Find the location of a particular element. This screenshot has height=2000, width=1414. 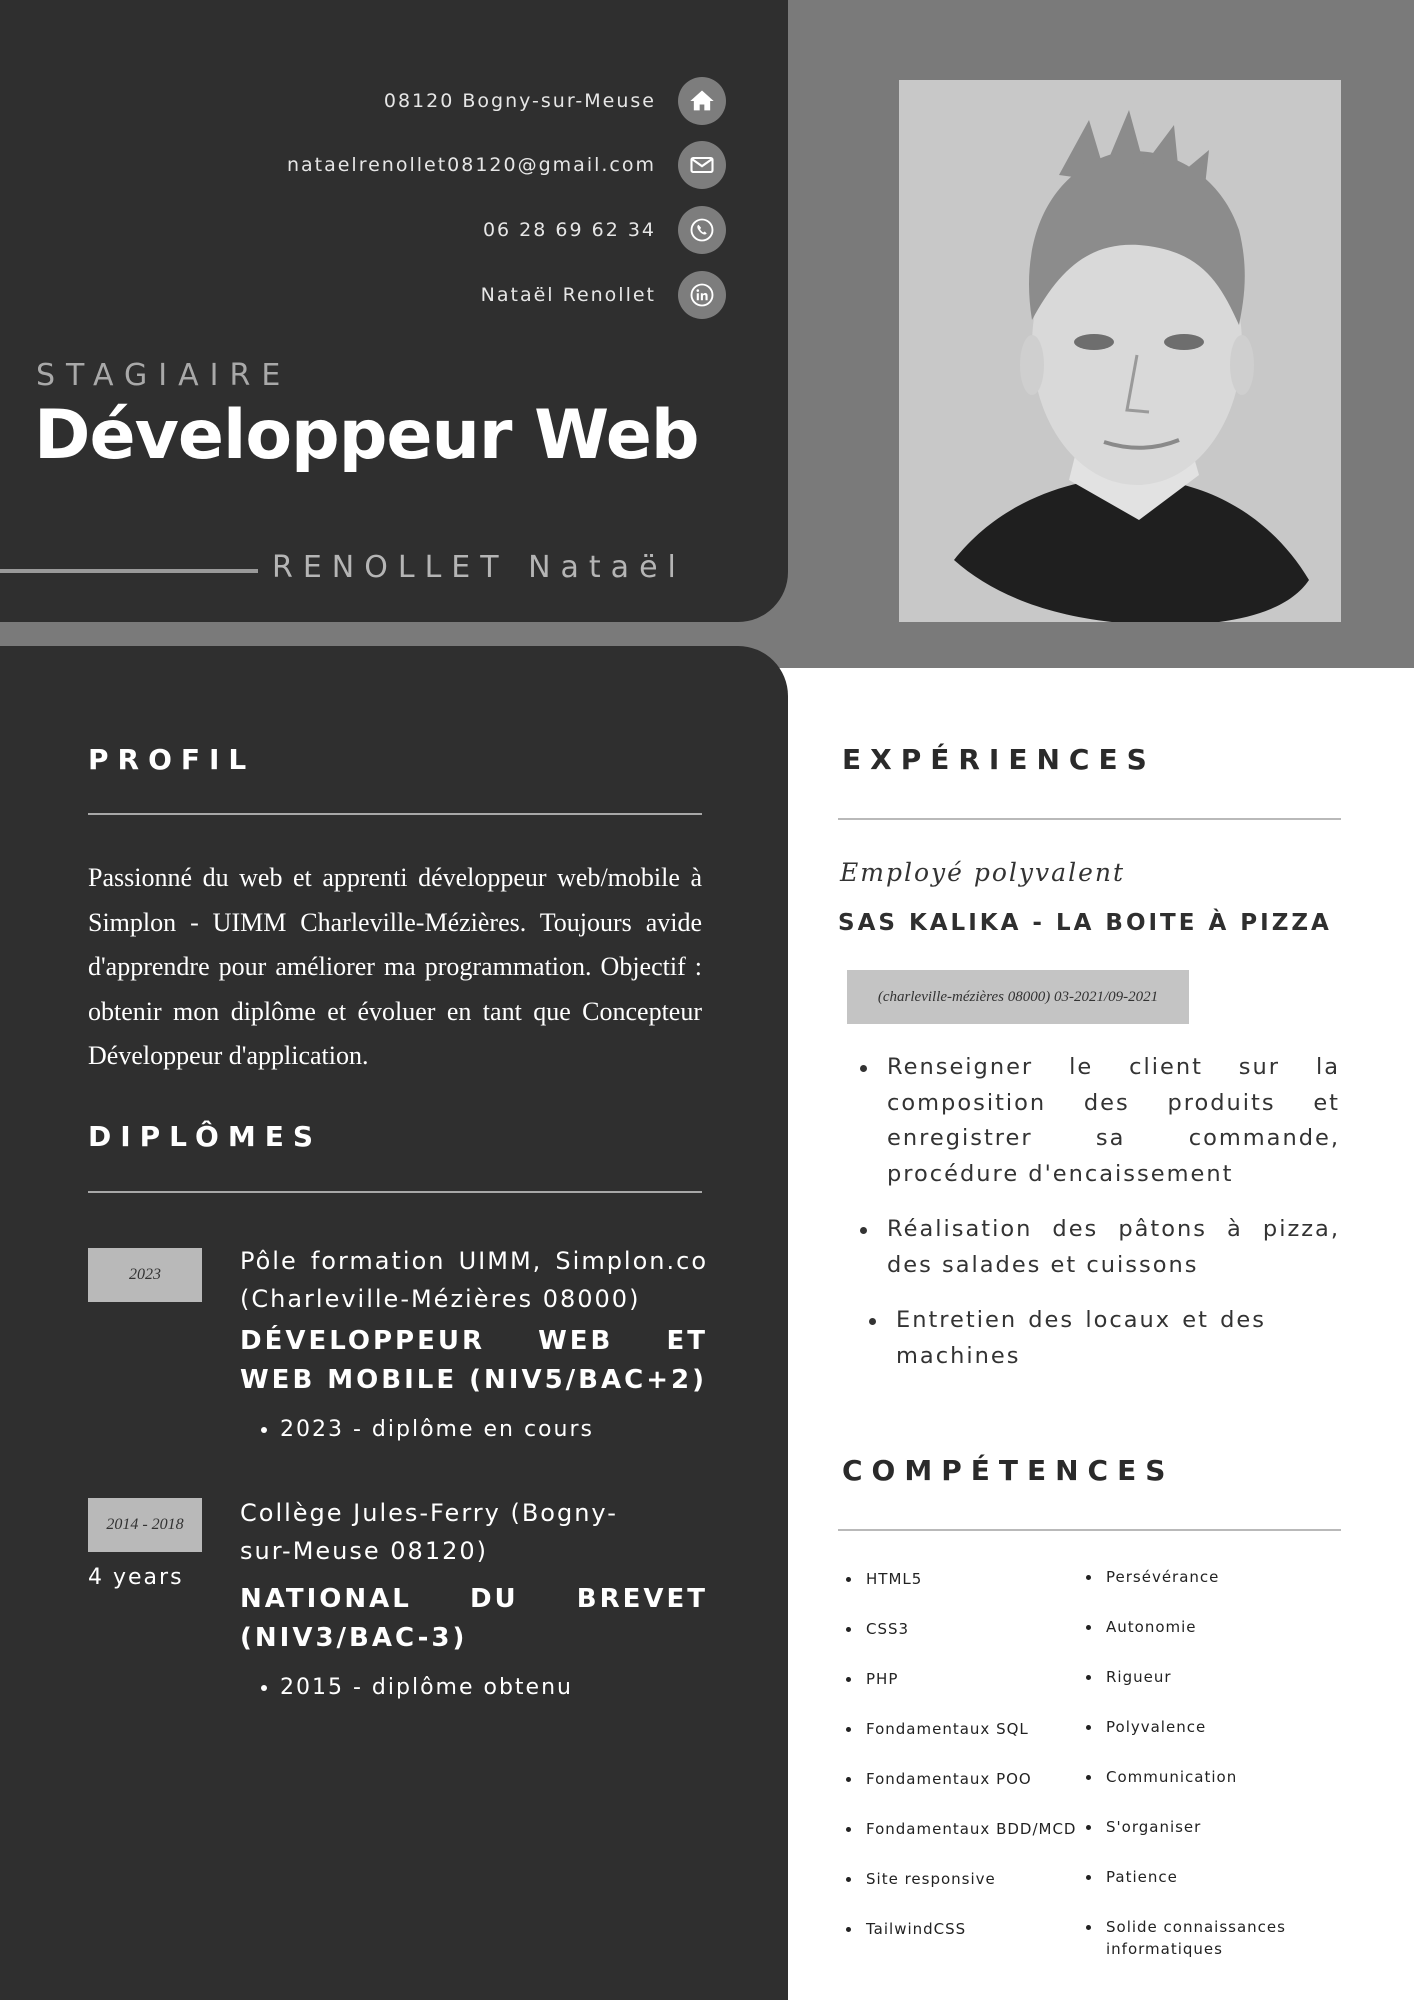

skill-item: Communication is located at coordinates (1211, 1791).